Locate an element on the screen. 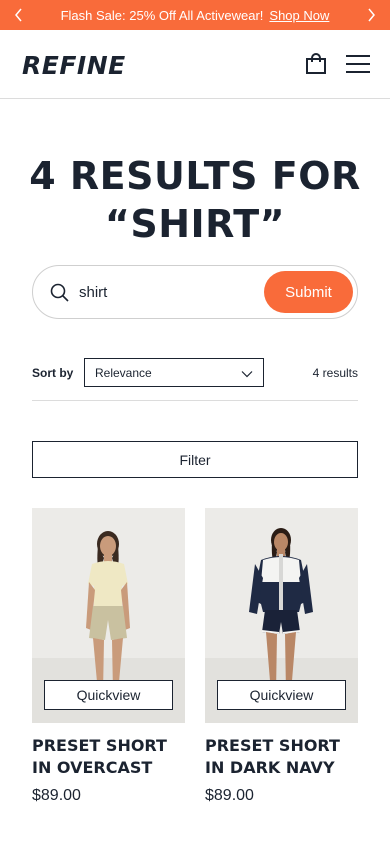 This screenshot has height=844, width=390. chevron-right-icon is located at coordinates (371, 15).